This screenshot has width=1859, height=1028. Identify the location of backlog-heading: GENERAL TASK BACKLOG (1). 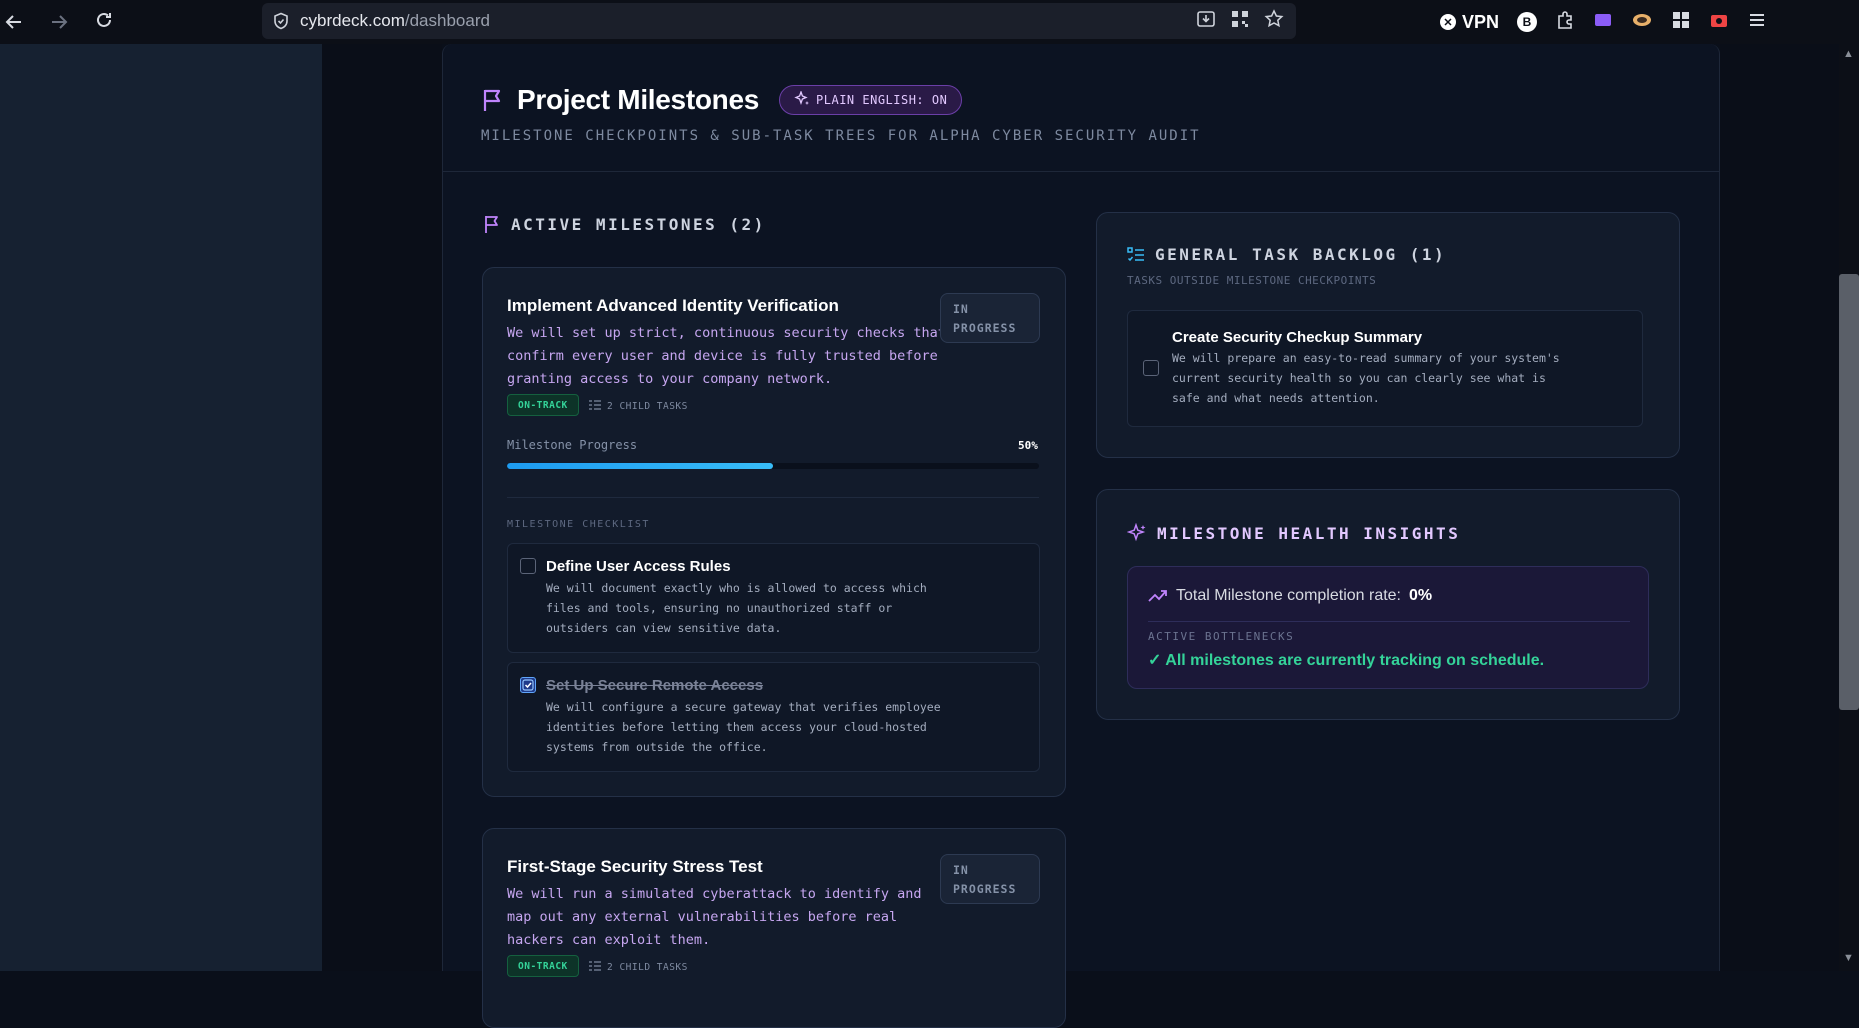
(1286, 254).